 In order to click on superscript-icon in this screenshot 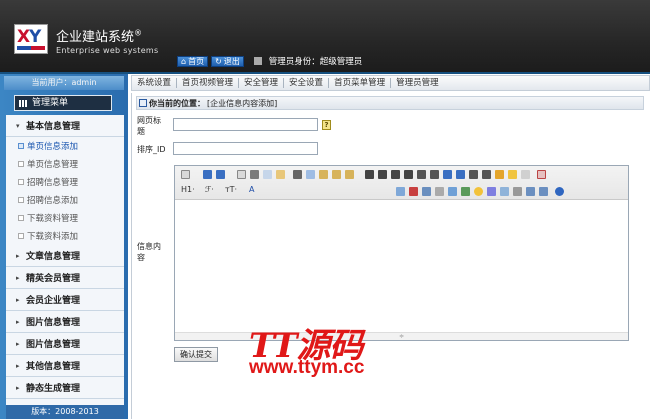, I will do `click(486, 174)`.